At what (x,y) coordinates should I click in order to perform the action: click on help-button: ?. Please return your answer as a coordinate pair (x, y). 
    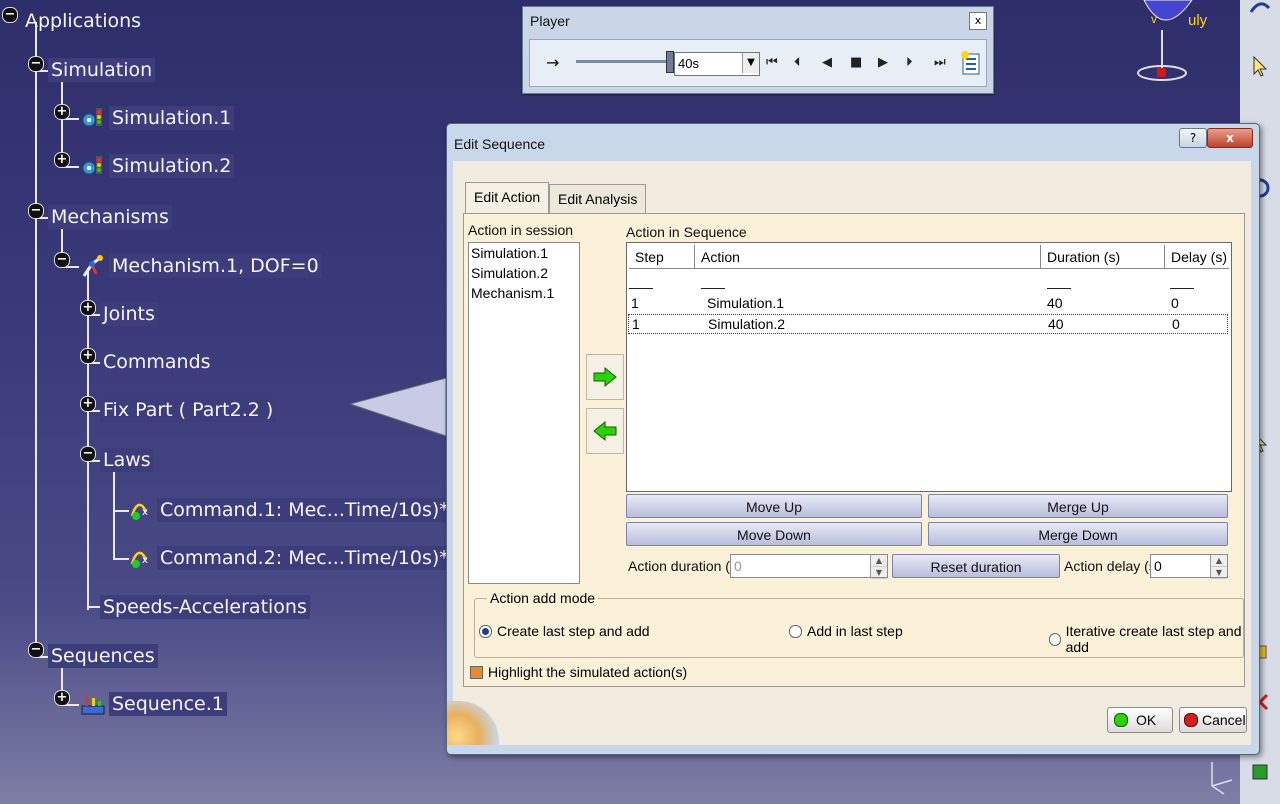
    Looking at the image, I should click on (1193, 138).